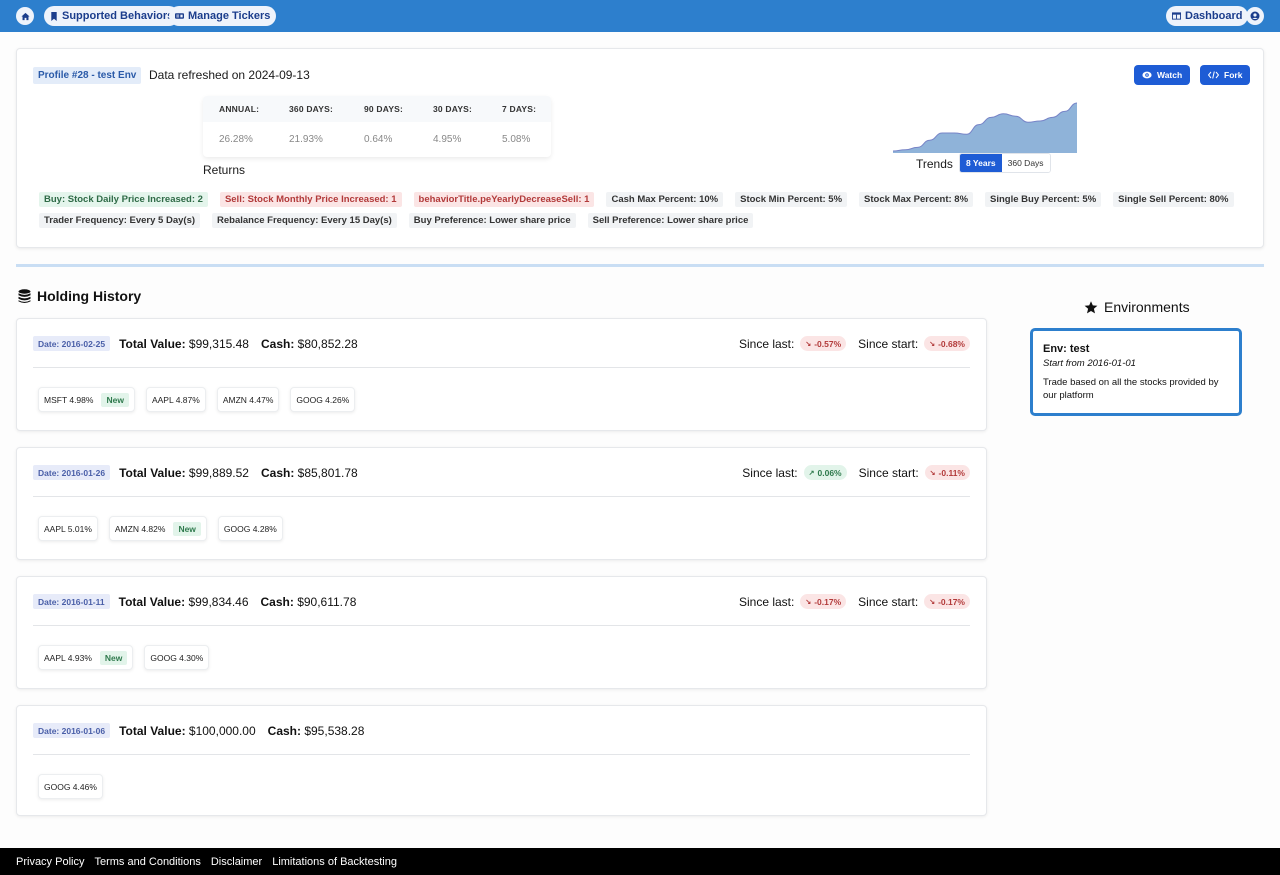  I want to click on trend-area, so click(985, 128).